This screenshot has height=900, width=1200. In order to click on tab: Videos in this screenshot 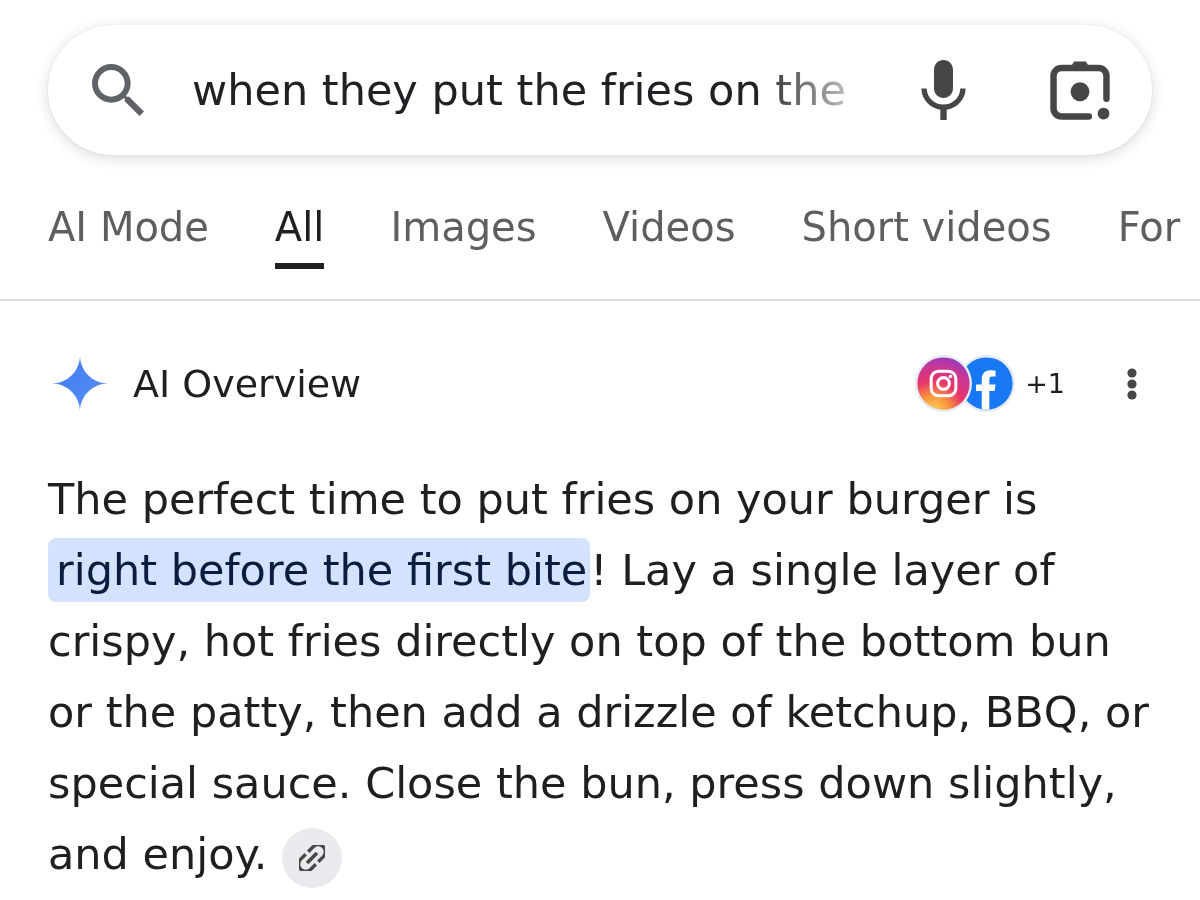, I will do `click(669, 235)`.